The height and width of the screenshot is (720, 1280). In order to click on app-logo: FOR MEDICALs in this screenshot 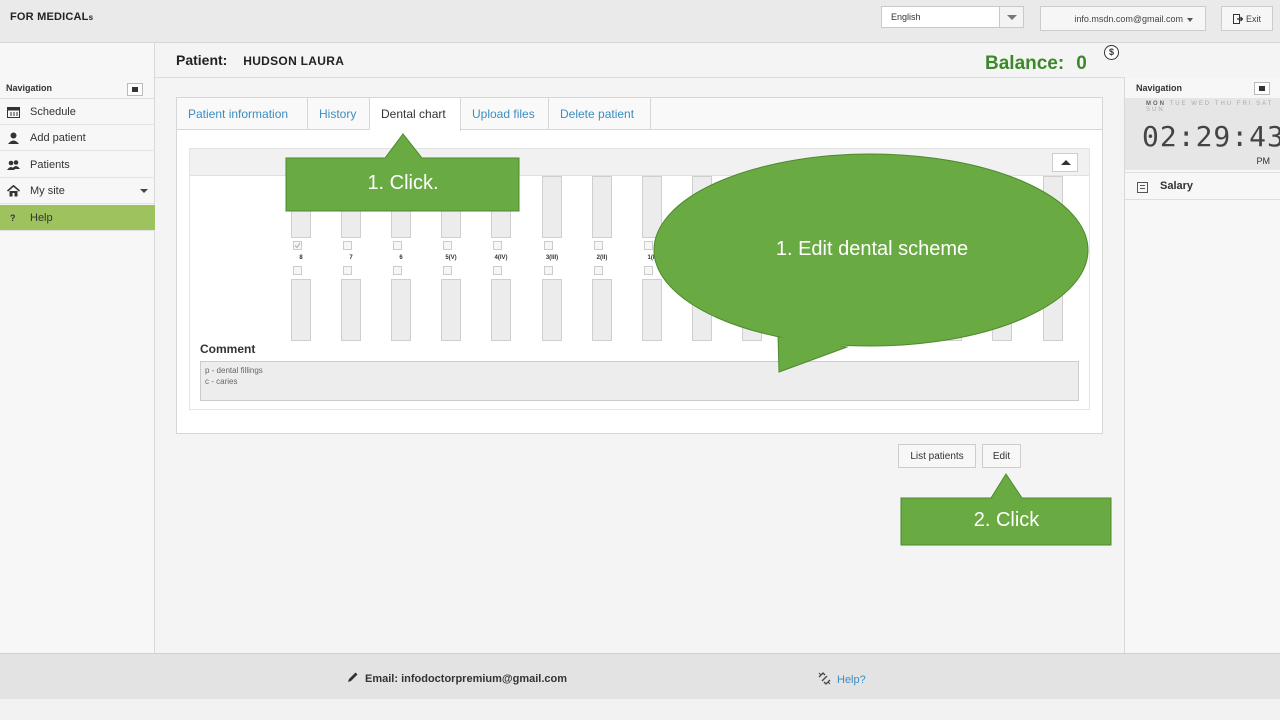, I will do `click(51, 17)`.